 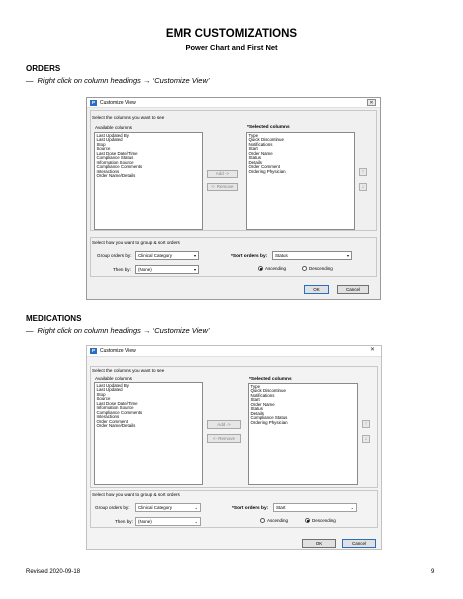 What do you see at coordinates (312, 255) in the screenshot?
I see `sort-by-select: Status ▾` at bounding box center [312, 255].